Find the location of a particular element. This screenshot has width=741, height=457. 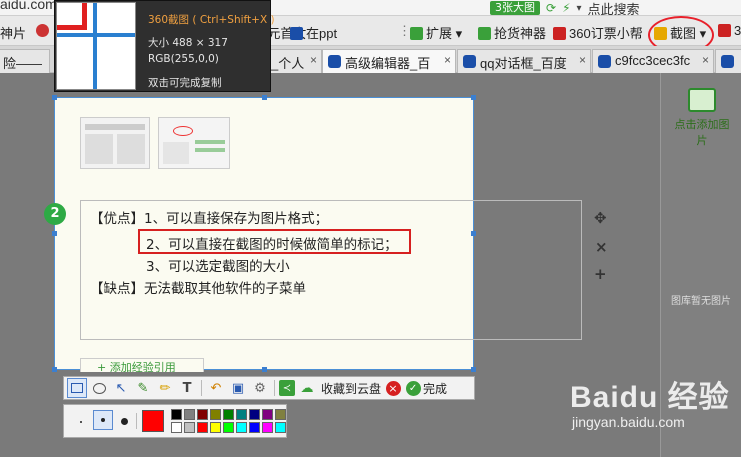

tab: c9fcc3cec3fc × is located at coordinates (653, 61).